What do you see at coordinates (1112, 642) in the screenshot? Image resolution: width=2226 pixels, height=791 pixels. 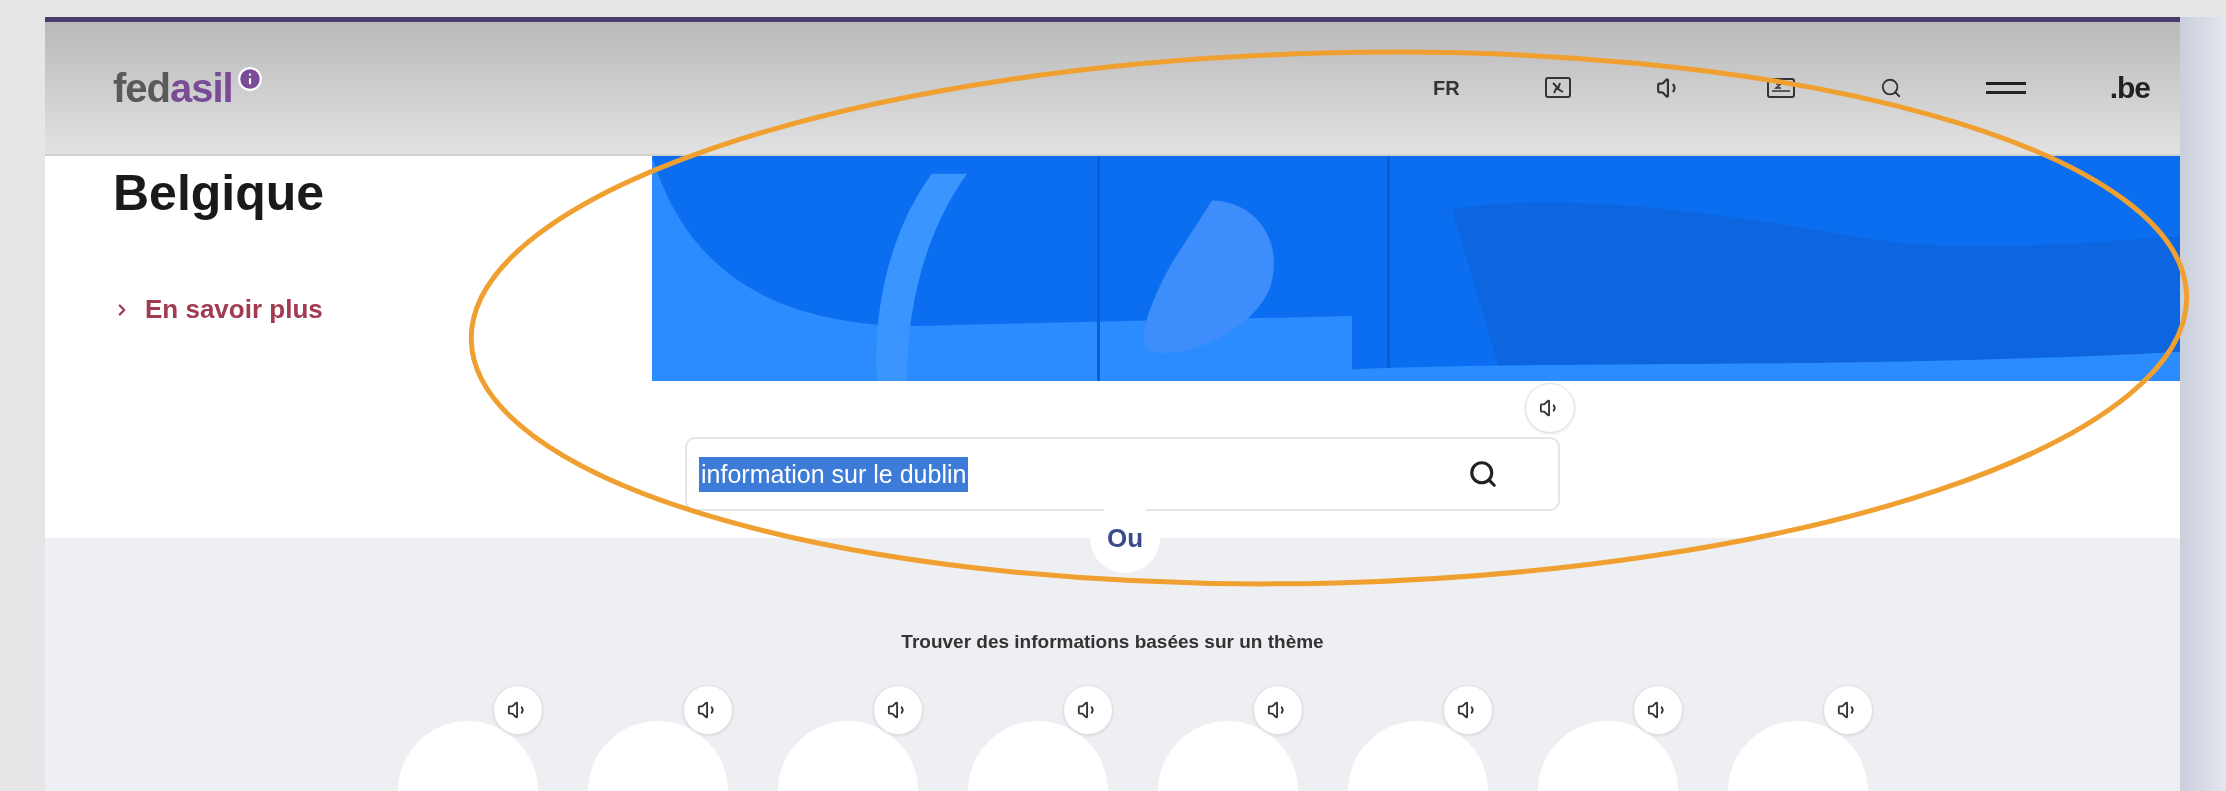 I see `section-heading: Trouver des informations basées sur un thème` at bounding box center [1112, 642].